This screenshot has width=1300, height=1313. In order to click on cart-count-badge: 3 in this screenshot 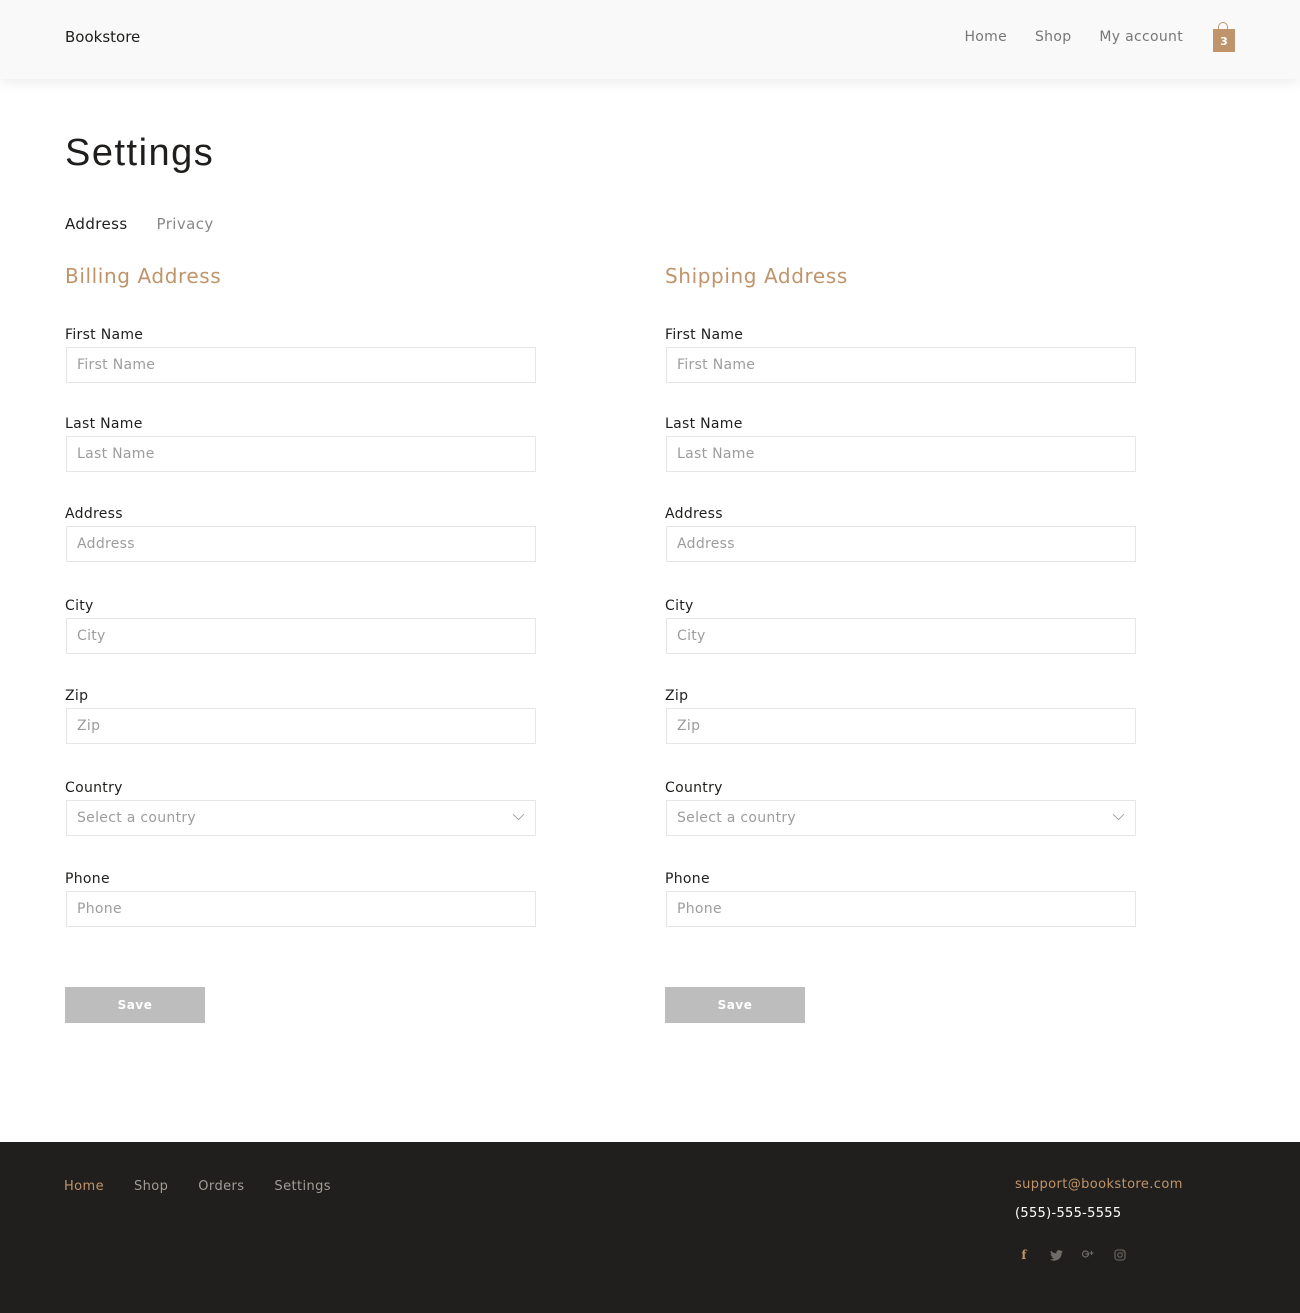, I will do `click(1224, 40)`.